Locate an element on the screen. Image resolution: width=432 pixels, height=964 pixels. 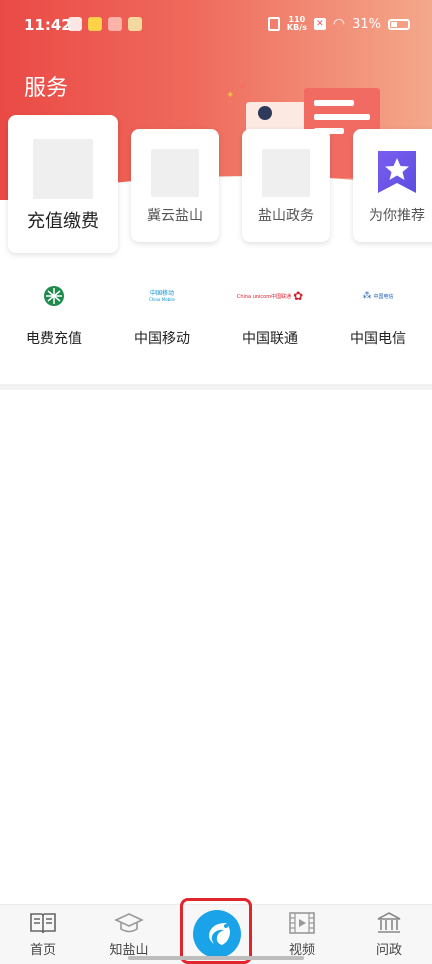
china-unicom-logo-icon: China unicom中国联通 ✿ is located at coordinates (270, 296).